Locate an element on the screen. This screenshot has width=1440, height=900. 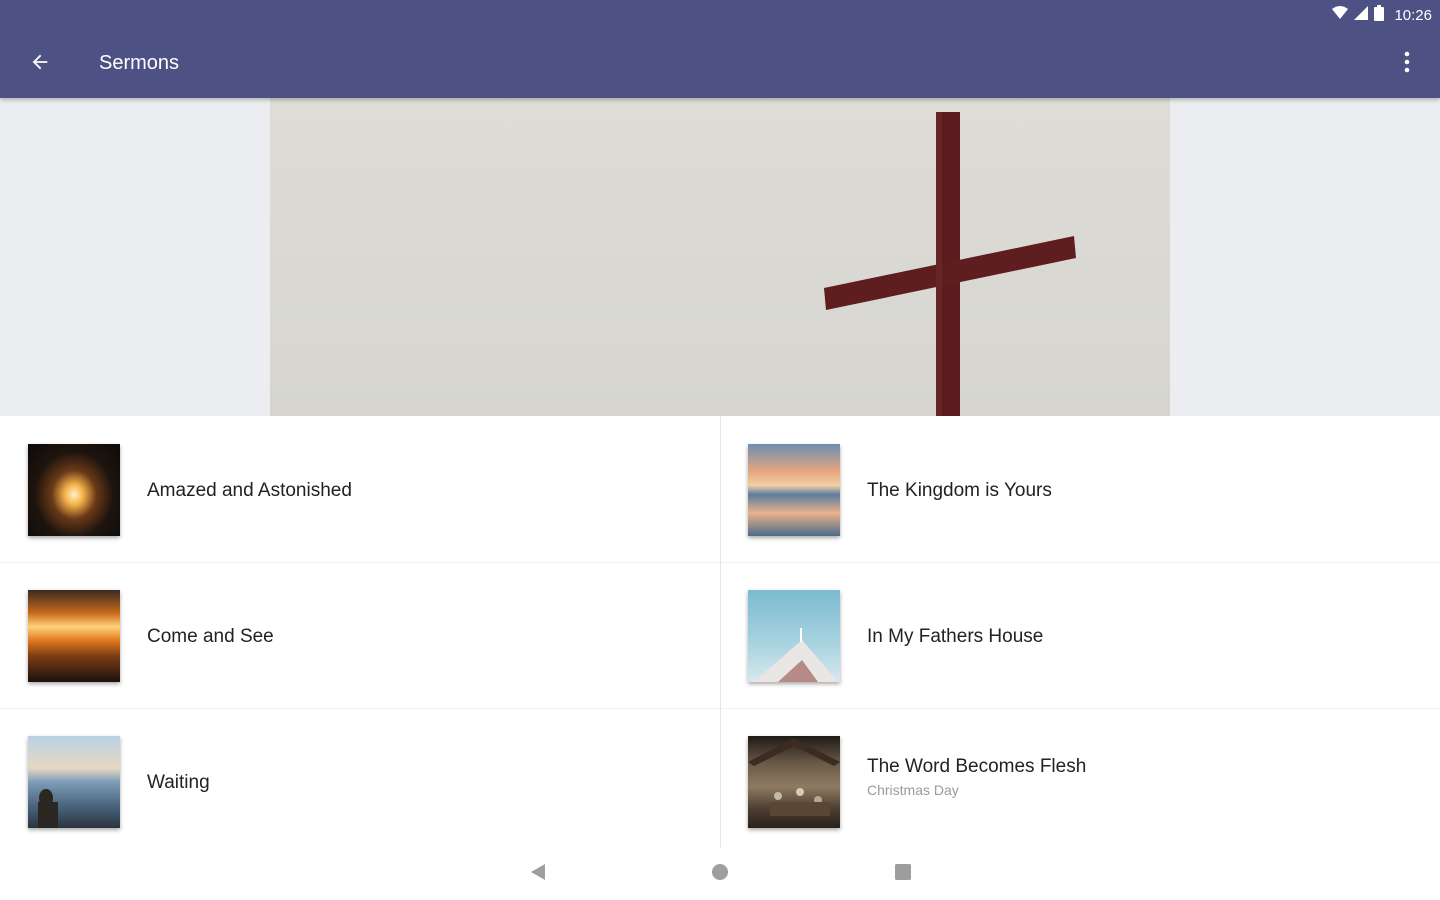
sermon-item: The Word Becomes Flesh Christmas Day is located at coordinates (1080, 781).